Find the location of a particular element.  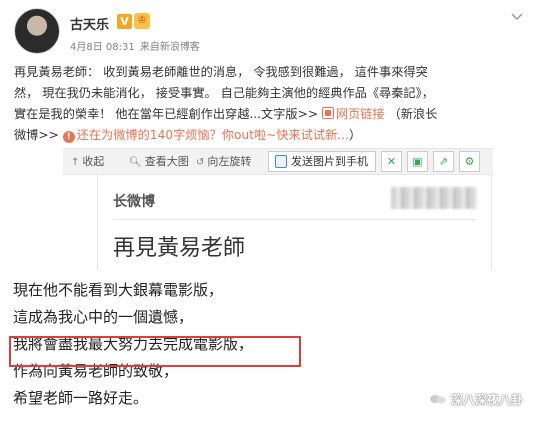

expand-icon: ✕ is located at coordinates (391, 161).